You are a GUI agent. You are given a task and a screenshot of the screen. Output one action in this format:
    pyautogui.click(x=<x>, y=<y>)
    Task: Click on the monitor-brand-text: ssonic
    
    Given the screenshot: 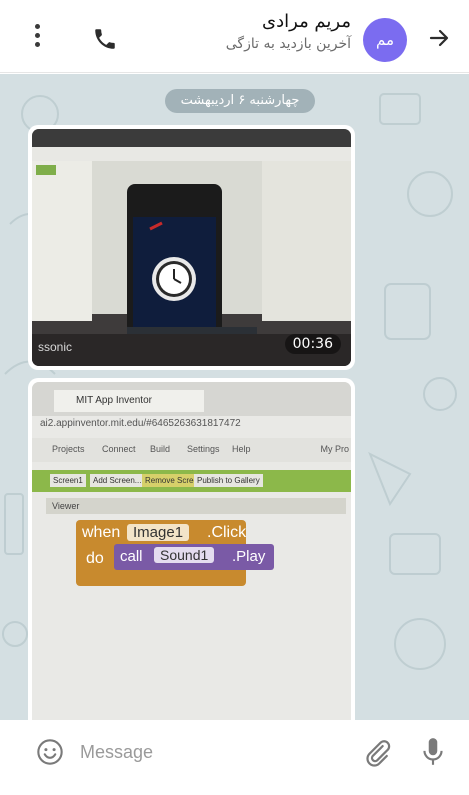 What is the action you would take?
    pyautogui.click(x=55, y=347)
    